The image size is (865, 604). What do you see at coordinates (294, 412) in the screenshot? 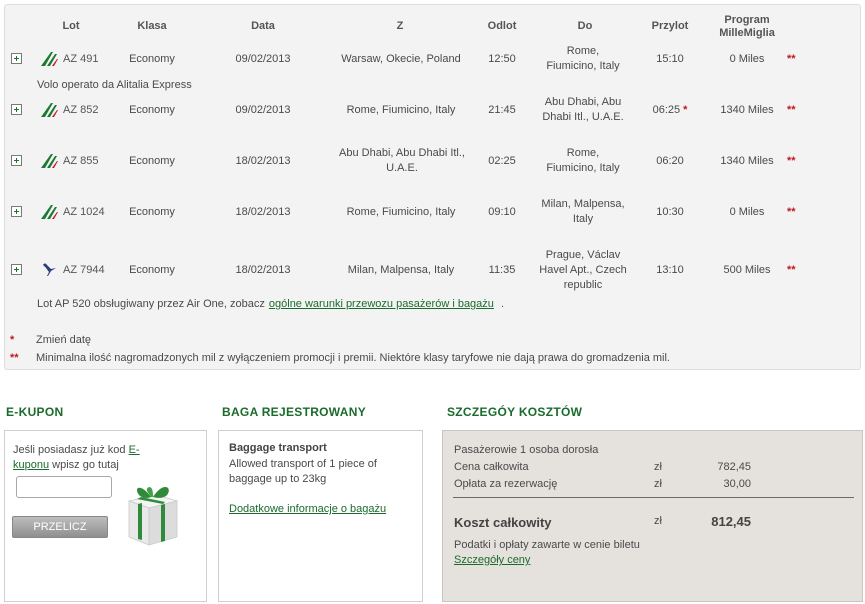
I see `baggage-title: BAGA REJESTROWANY` at bounding box center [294, 412].